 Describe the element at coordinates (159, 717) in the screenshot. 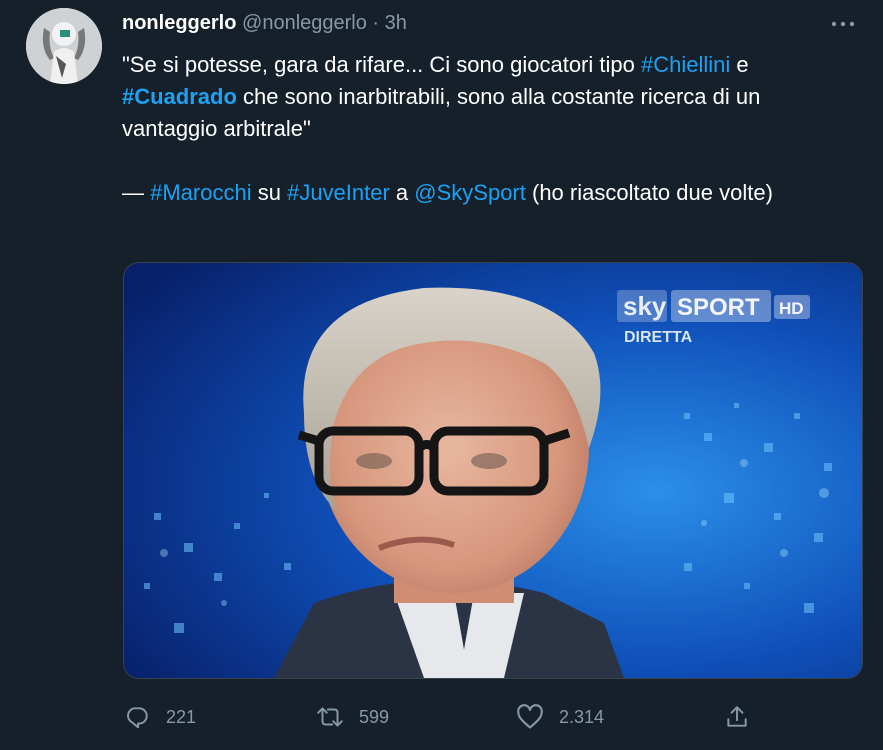

I see `reply-button: 221` at that location.